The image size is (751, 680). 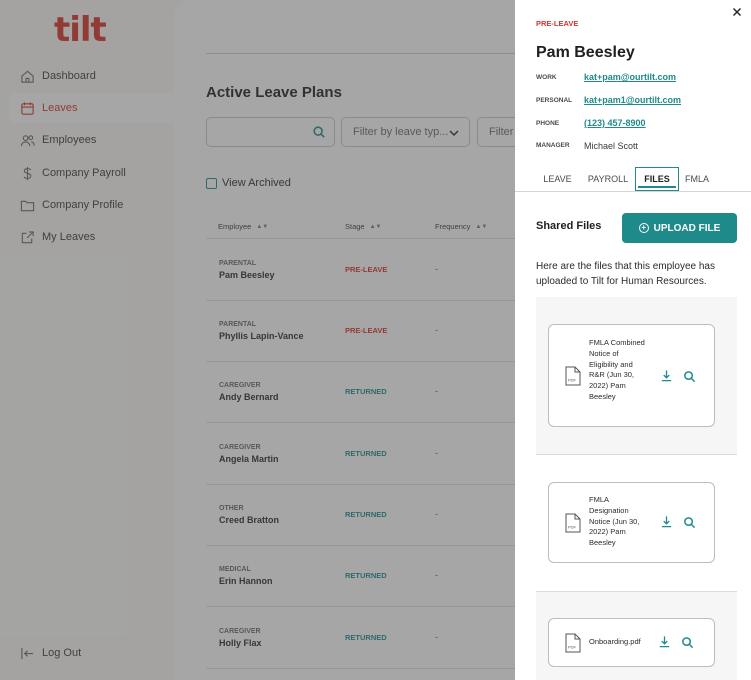 I want to click on shared-files-title: Shared Files, so click(x=569, y=226).